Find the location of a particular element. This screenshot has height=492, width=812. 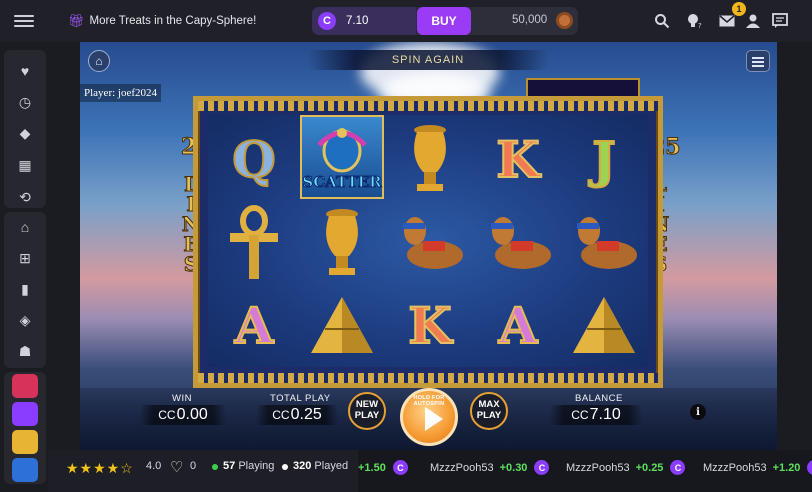

sidebar-group-top: ♥ ◷ ◆ ▦ ⟲ is located at coordinates (25, 129).